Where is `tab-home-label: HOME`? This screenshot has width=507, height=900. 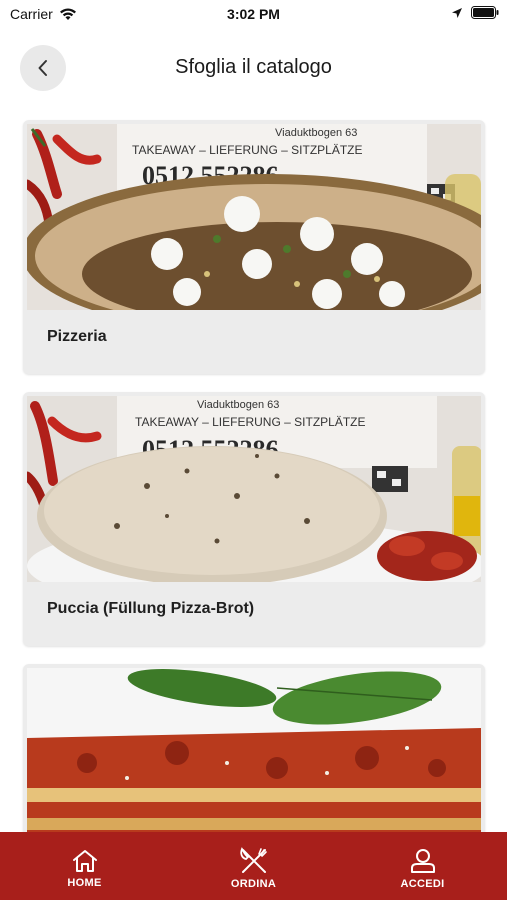
tab-home-label: HOME is located at coordinates (84, 882).